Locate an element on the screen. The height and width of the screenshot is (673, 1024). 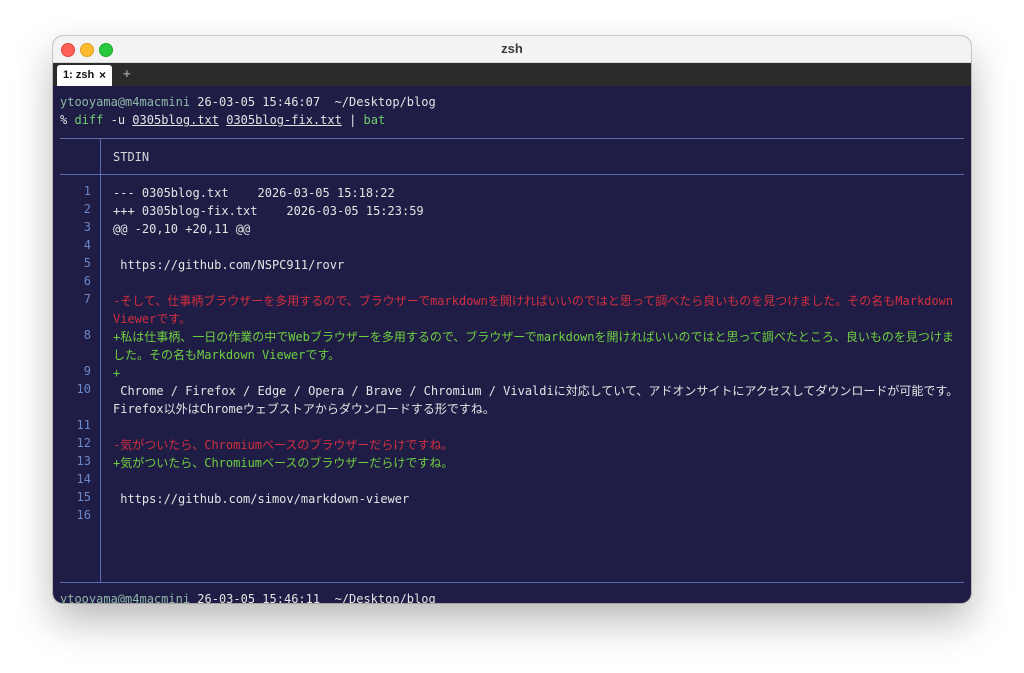
line-number: 4 is located at coordinates (87, 245).